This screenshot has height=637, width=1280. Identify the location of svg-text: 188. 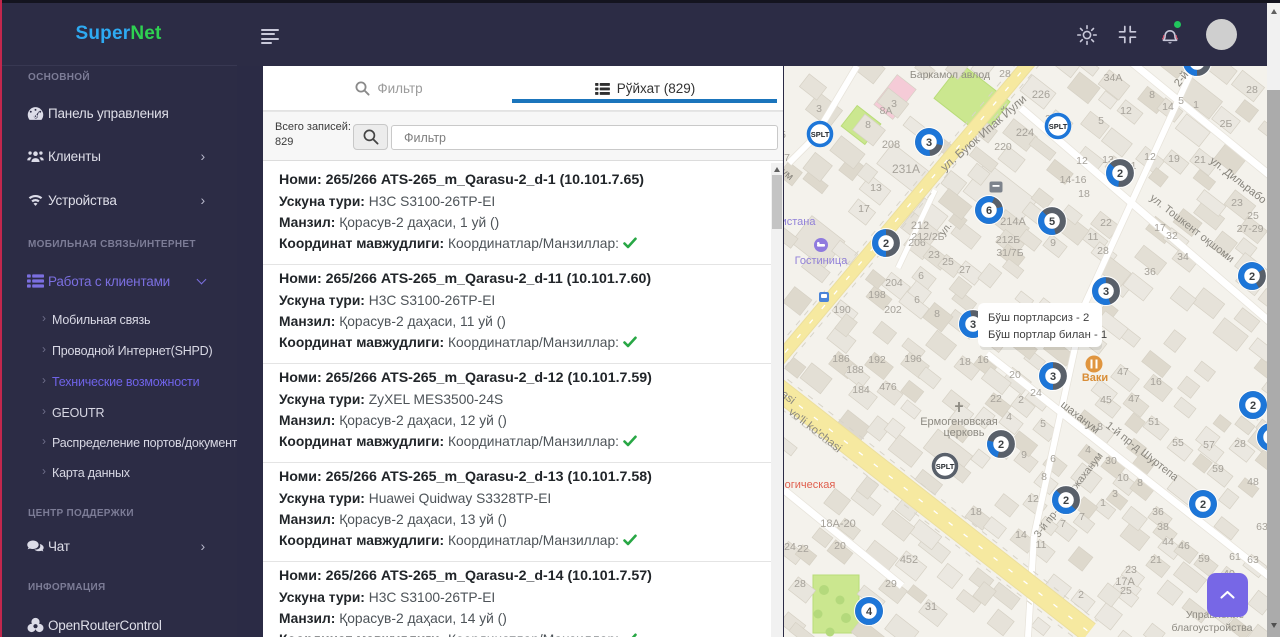
(855, 370).